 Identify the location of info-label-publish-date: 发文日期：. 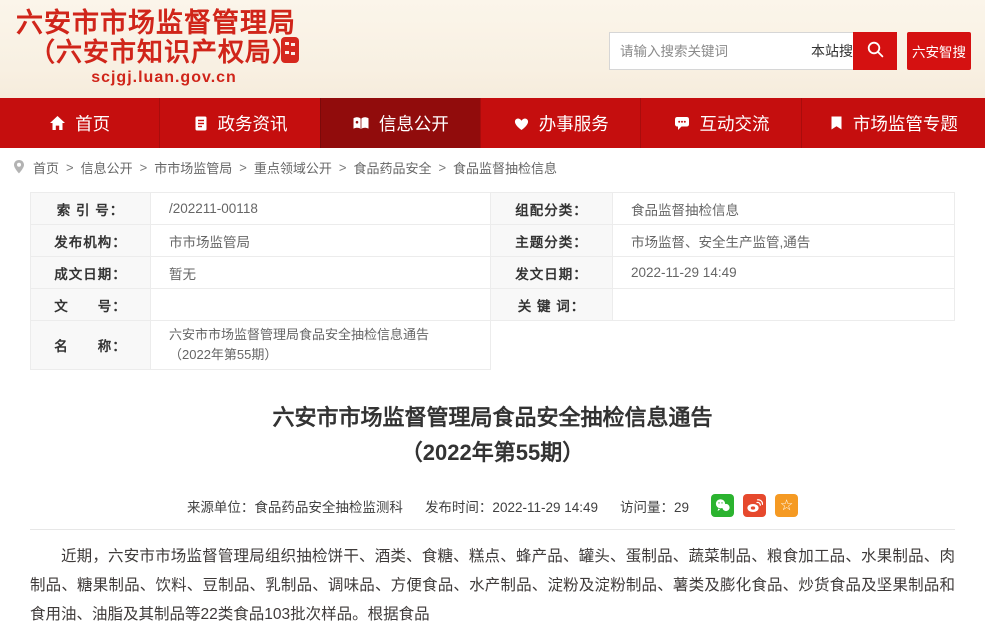
(552, 273).